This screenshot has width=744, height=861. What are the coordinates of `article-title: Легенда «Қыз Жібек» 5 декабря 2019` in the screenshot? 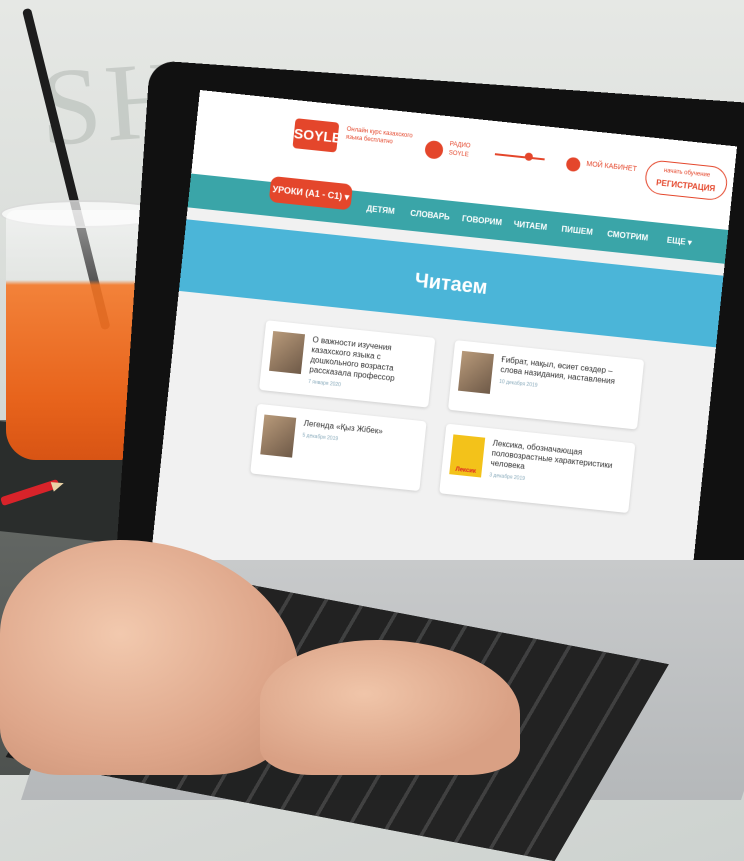 It's located at (358, 435).